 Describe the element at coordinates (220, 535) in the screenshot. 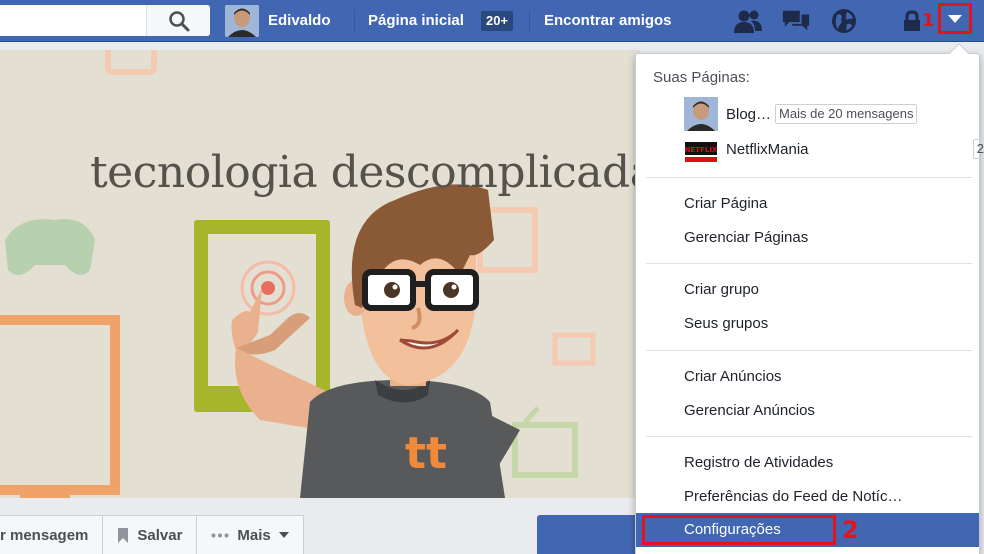

I see `more-dots-icon` at that location.